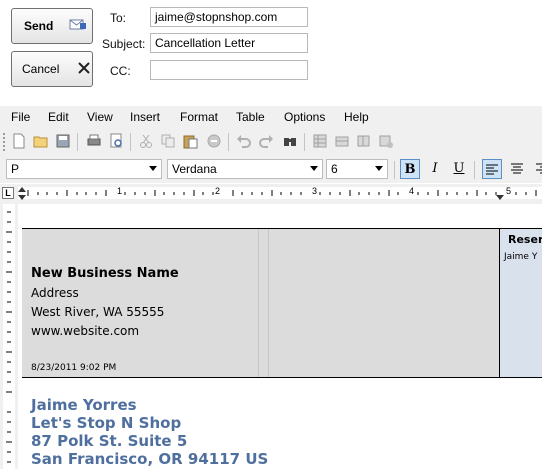 The width and height of the screenshot is (542, 469). What do you see at coordinates (525, 239) in the screenshot?
I see `reservation-header: Reser` at bounding box center [525, 239].